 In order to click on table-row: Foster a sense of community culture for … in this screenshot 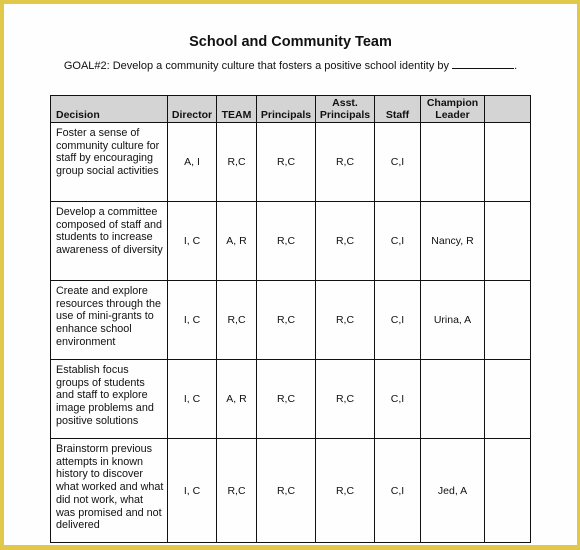, I will do `click(290, 162)`.